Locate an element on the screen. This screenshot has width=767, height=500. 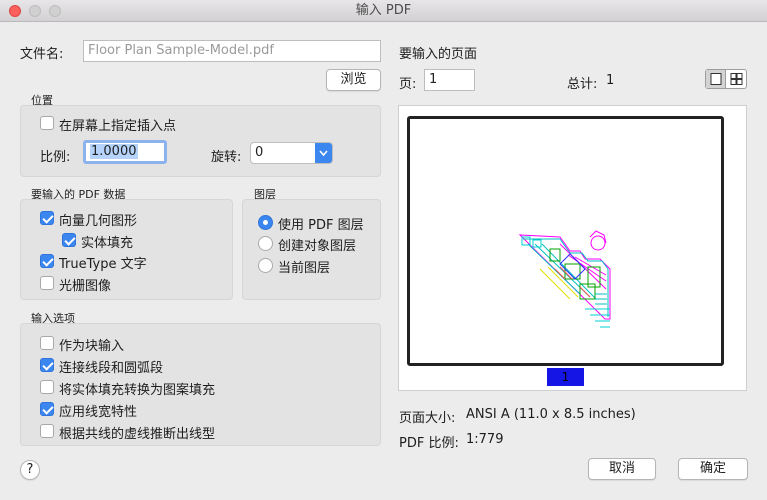
page-size-label: 页面大小: is located at coordinates (427, 418).